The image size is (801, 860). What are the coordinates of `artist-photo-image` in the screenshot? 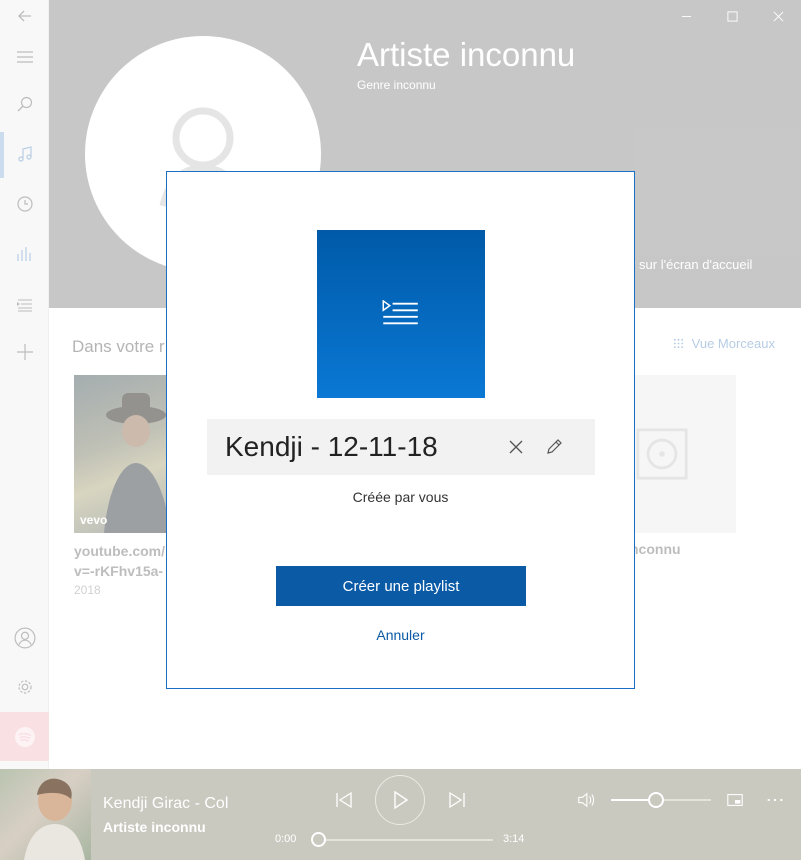 It's located at (54, 819).